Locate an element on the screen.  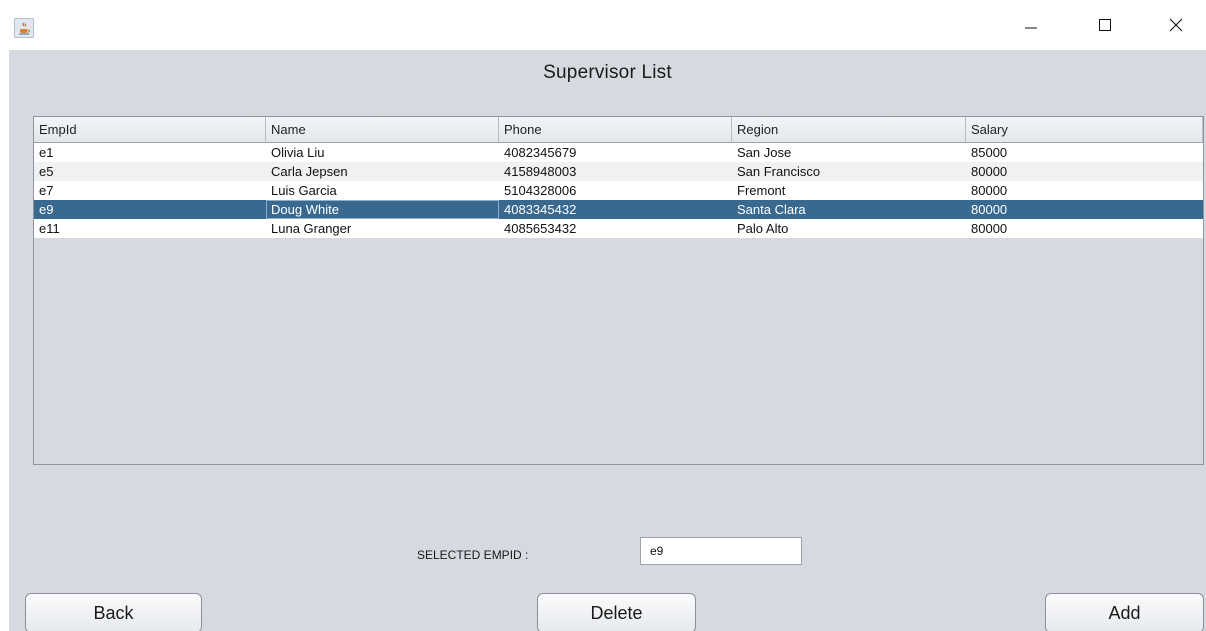
close-icon is located at coordinates (1175, 25).